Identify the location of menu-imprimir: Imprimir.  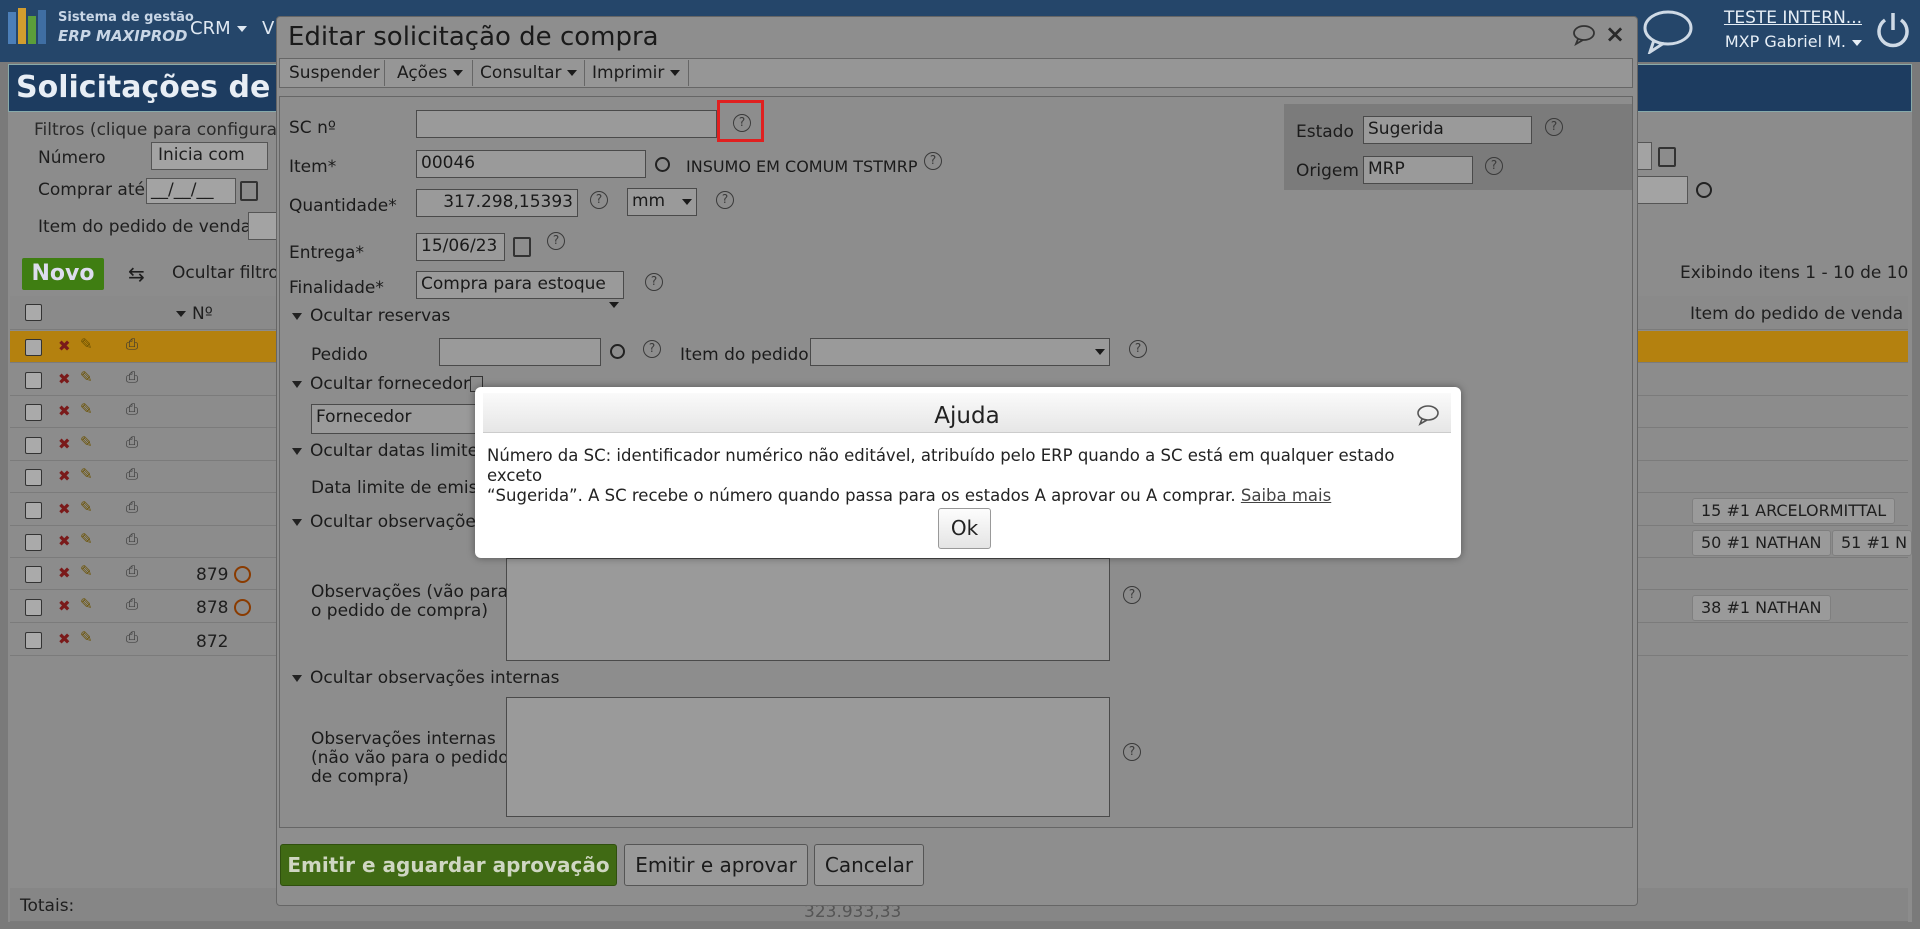
(636, 73).